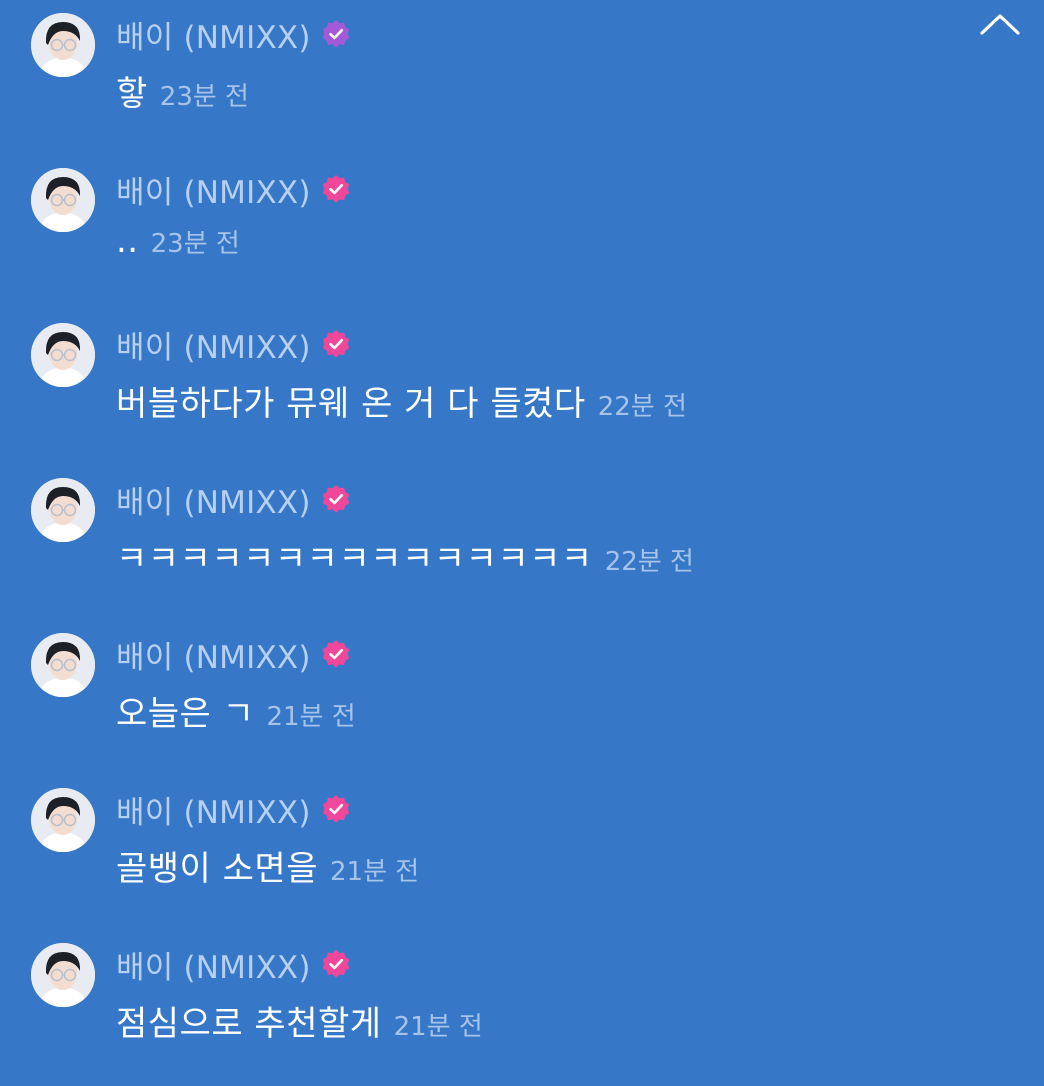 Image resolution: width=1044 pixels, height=1086 pixels. Describe the element at coordinates (522, 236) in the screenshot. I see `message-item: 배이 (NMIXX) .. 23분 전` at that location.